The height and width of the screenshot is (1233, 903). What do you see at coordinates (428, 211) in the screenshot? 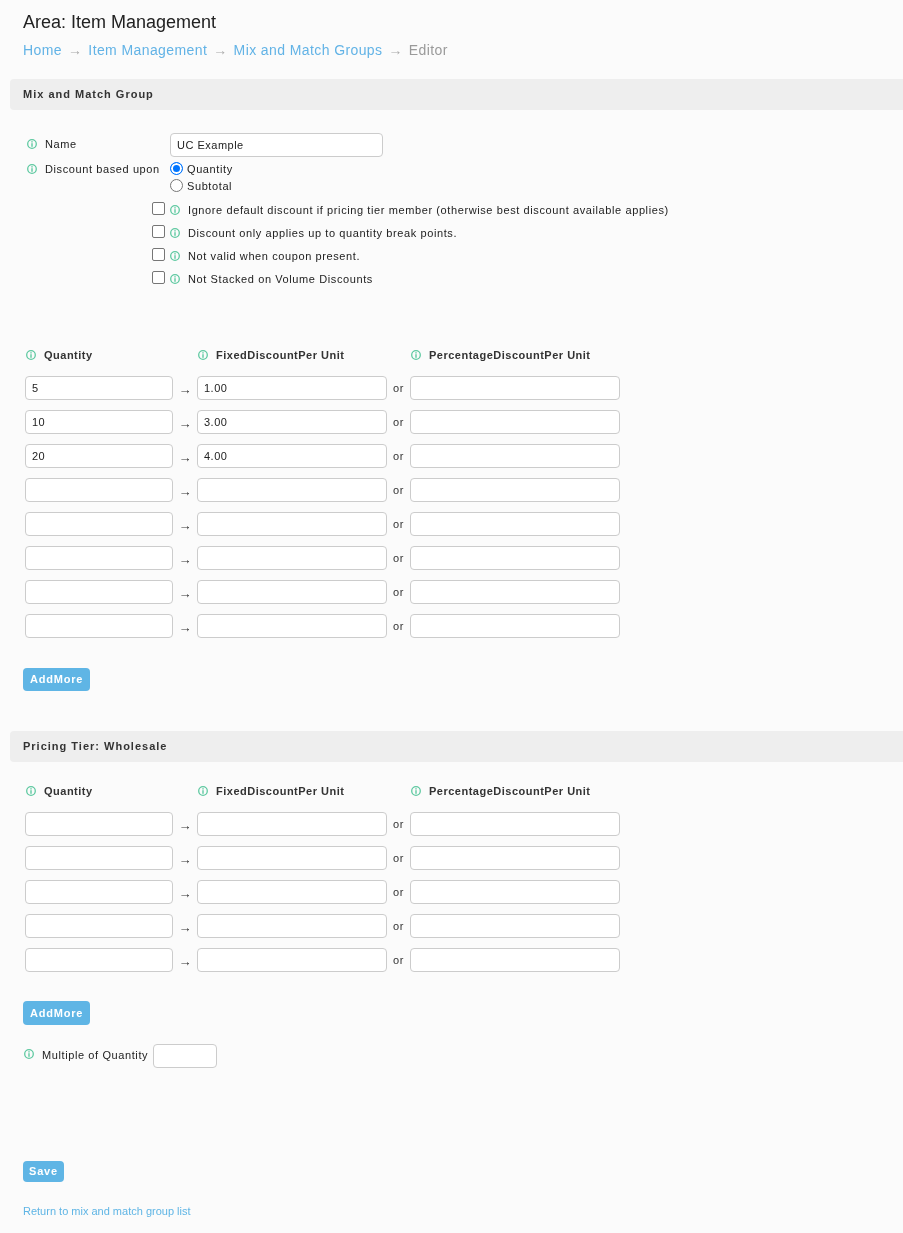
I see `checkbox-label: Ignore default discount if pricing tier member (otherwise best discount available applies)` at bounding box center [428, 211].